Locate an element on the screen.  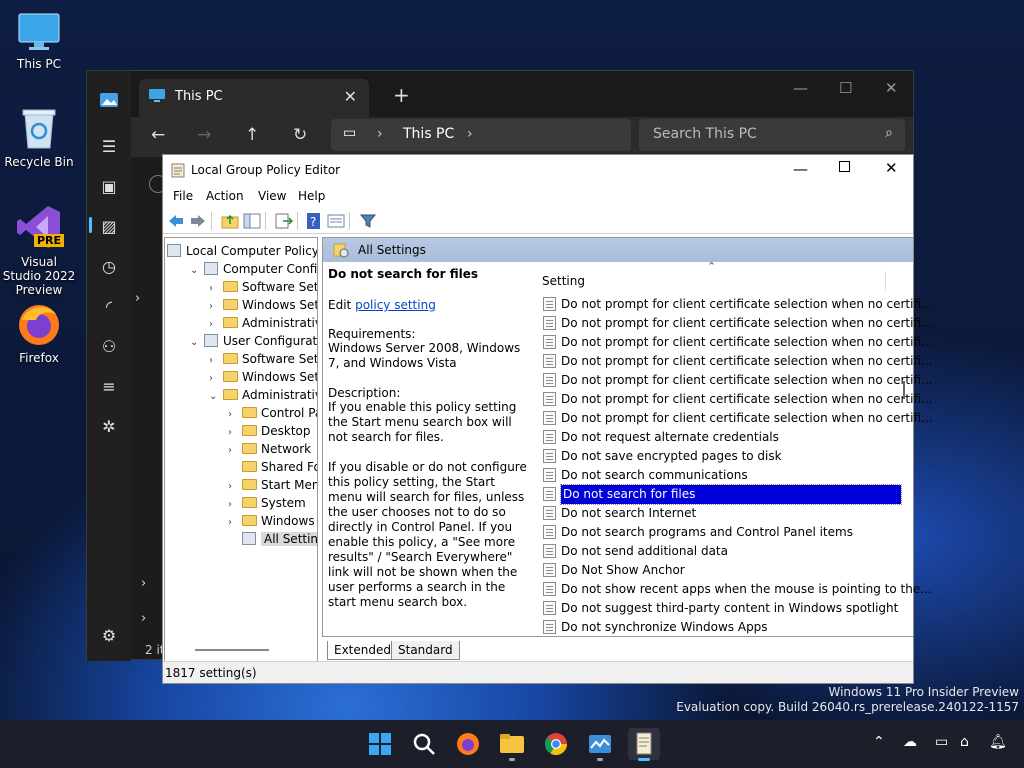
task-manager-icon is located at coordinates (600, 744).